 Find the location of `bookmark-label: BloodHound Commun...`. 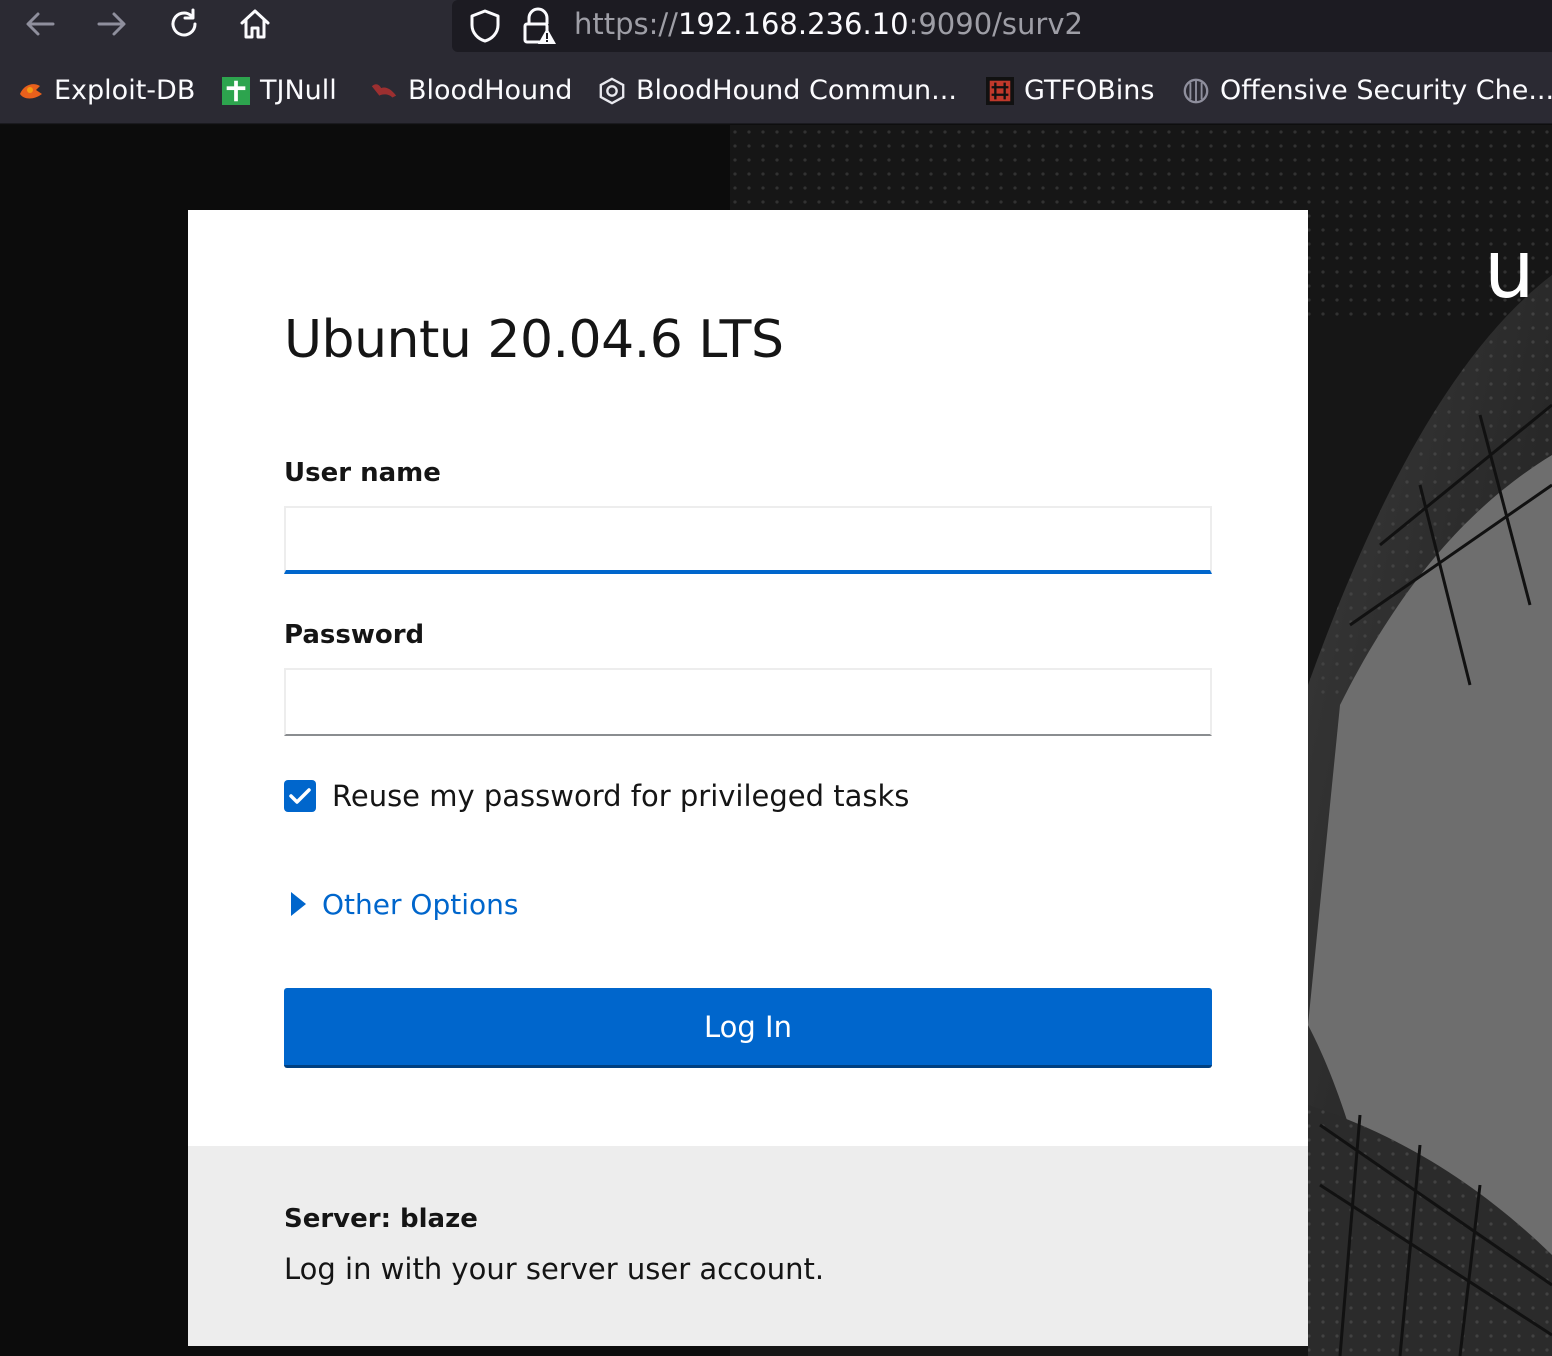

bookmark-label: BloodHound Commun... is located at coordinates (796, 90).